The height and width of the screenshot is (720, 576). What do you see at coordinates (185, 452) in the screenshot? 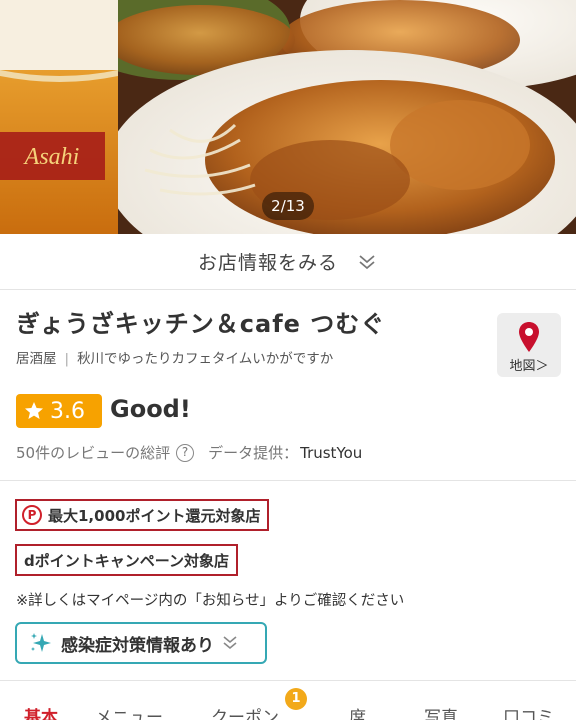
I see `question-circle-icon: ?` at bounding box center [185, 452].